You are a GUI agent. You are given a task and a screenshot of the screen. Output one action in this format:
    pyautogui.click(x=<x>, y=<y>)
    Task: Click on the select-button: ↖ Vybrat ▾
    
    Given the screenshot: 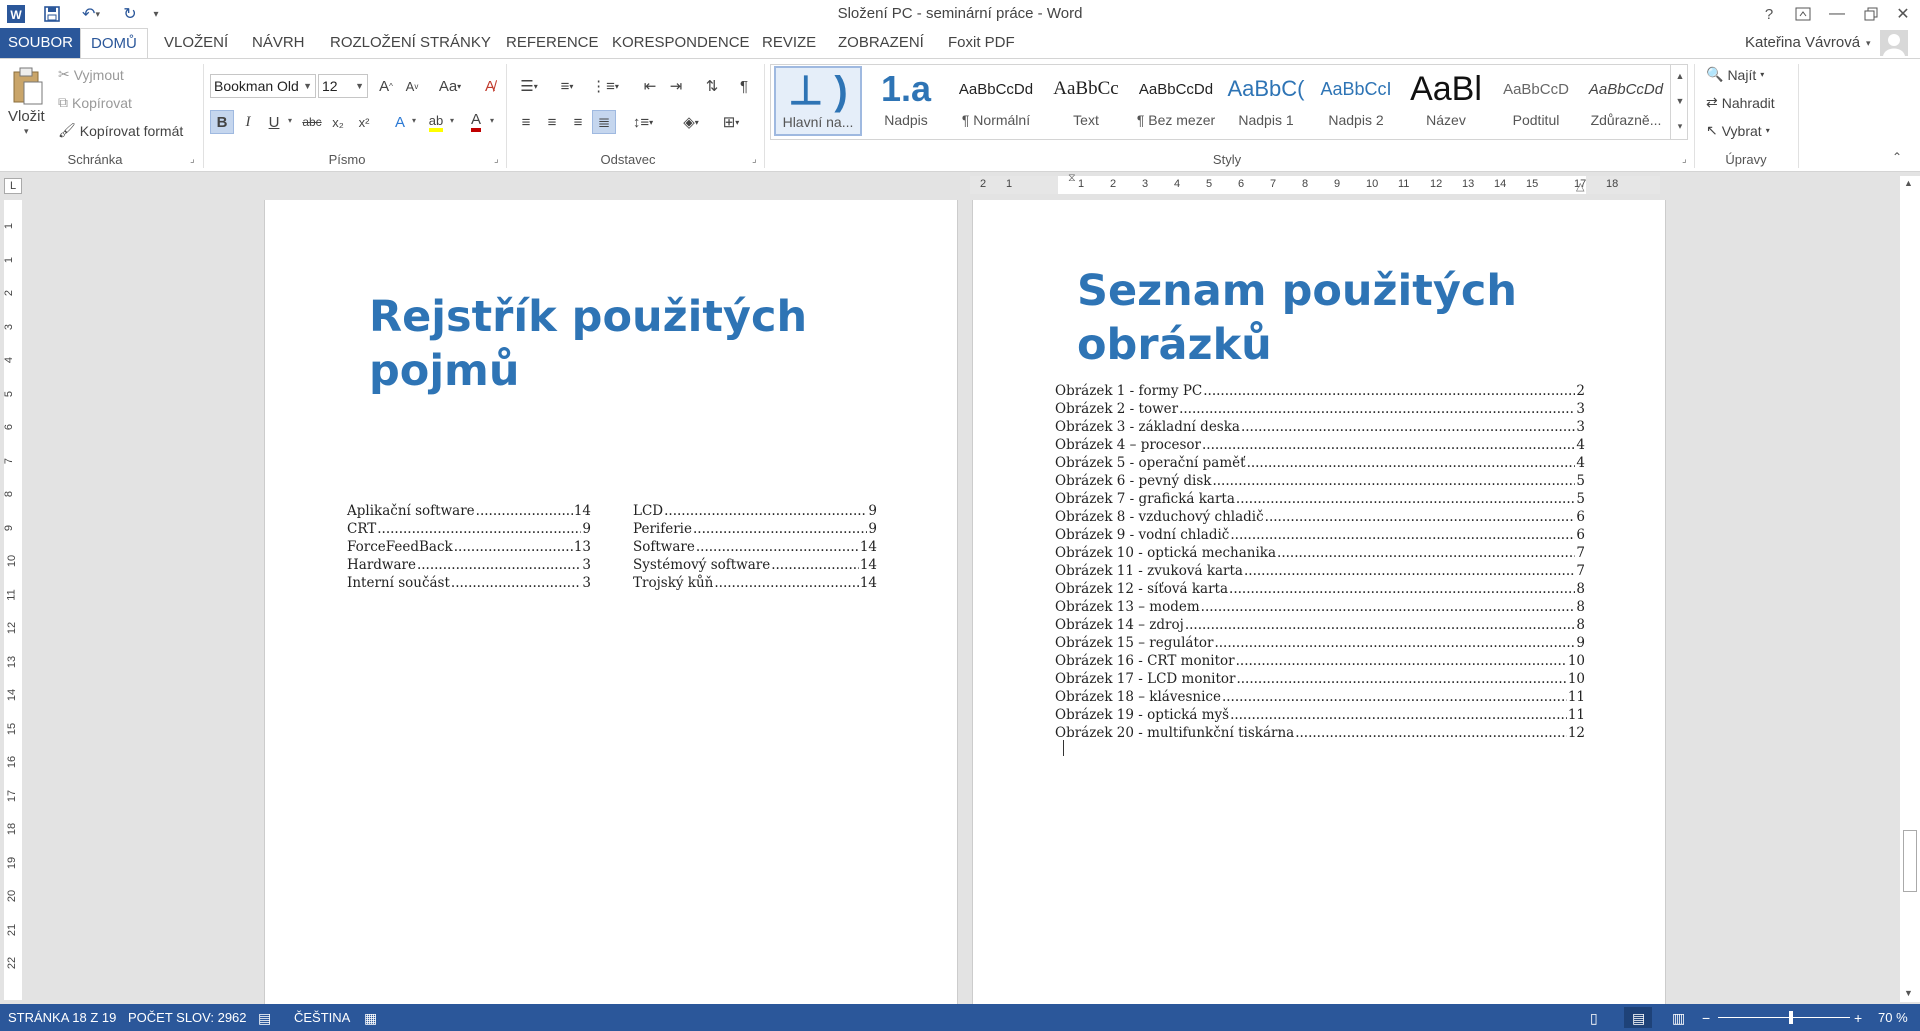 What is the action you would take?
    pyautogui.click(x=1738, y=130)
    